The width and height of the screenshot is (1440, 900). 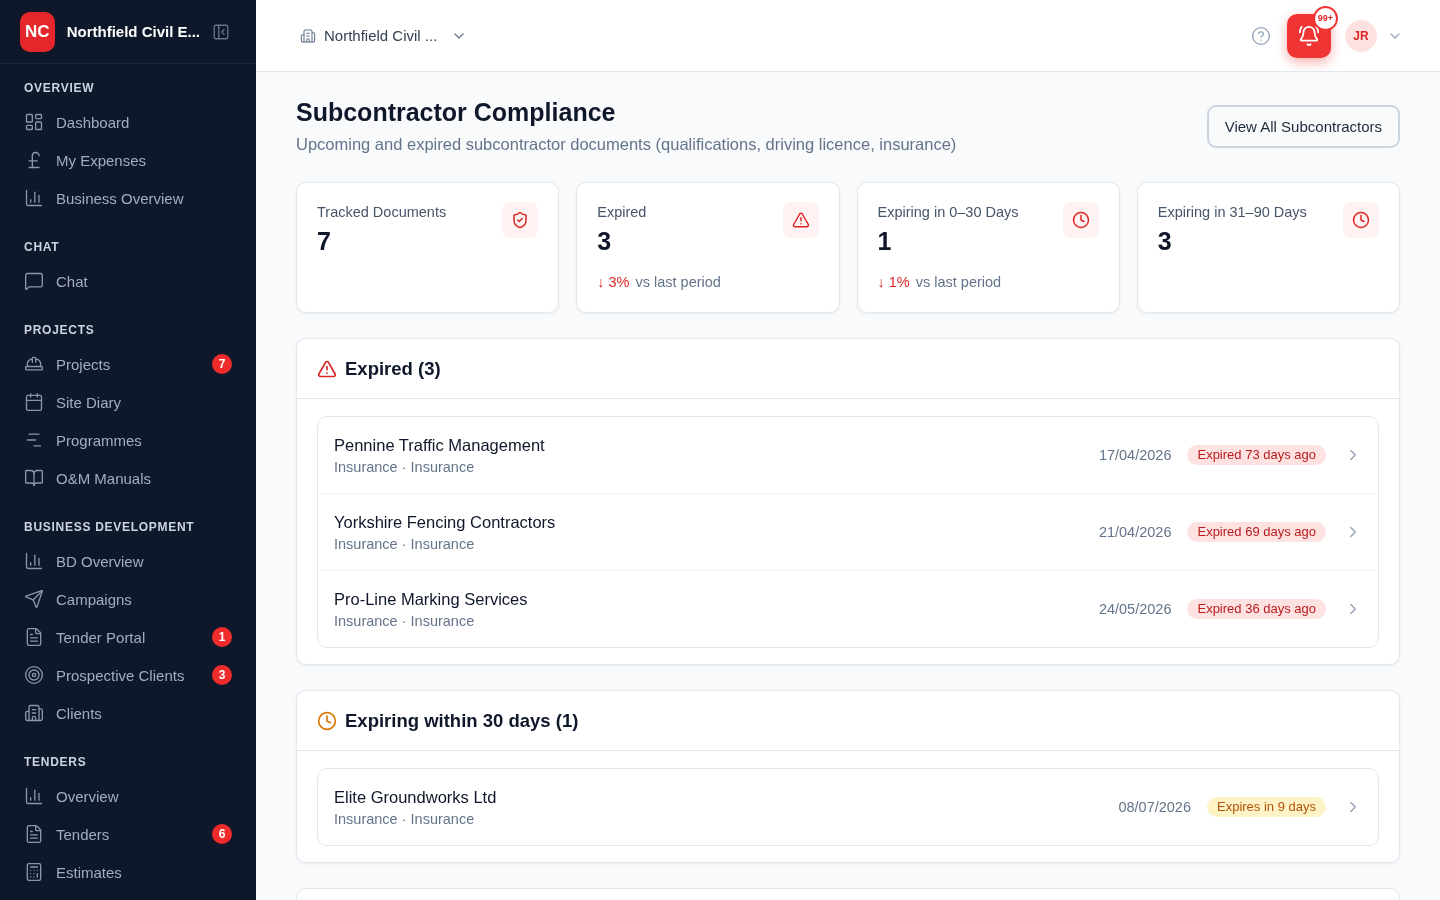 I want to click on count-badge: 7, so click(x=222, y=364).